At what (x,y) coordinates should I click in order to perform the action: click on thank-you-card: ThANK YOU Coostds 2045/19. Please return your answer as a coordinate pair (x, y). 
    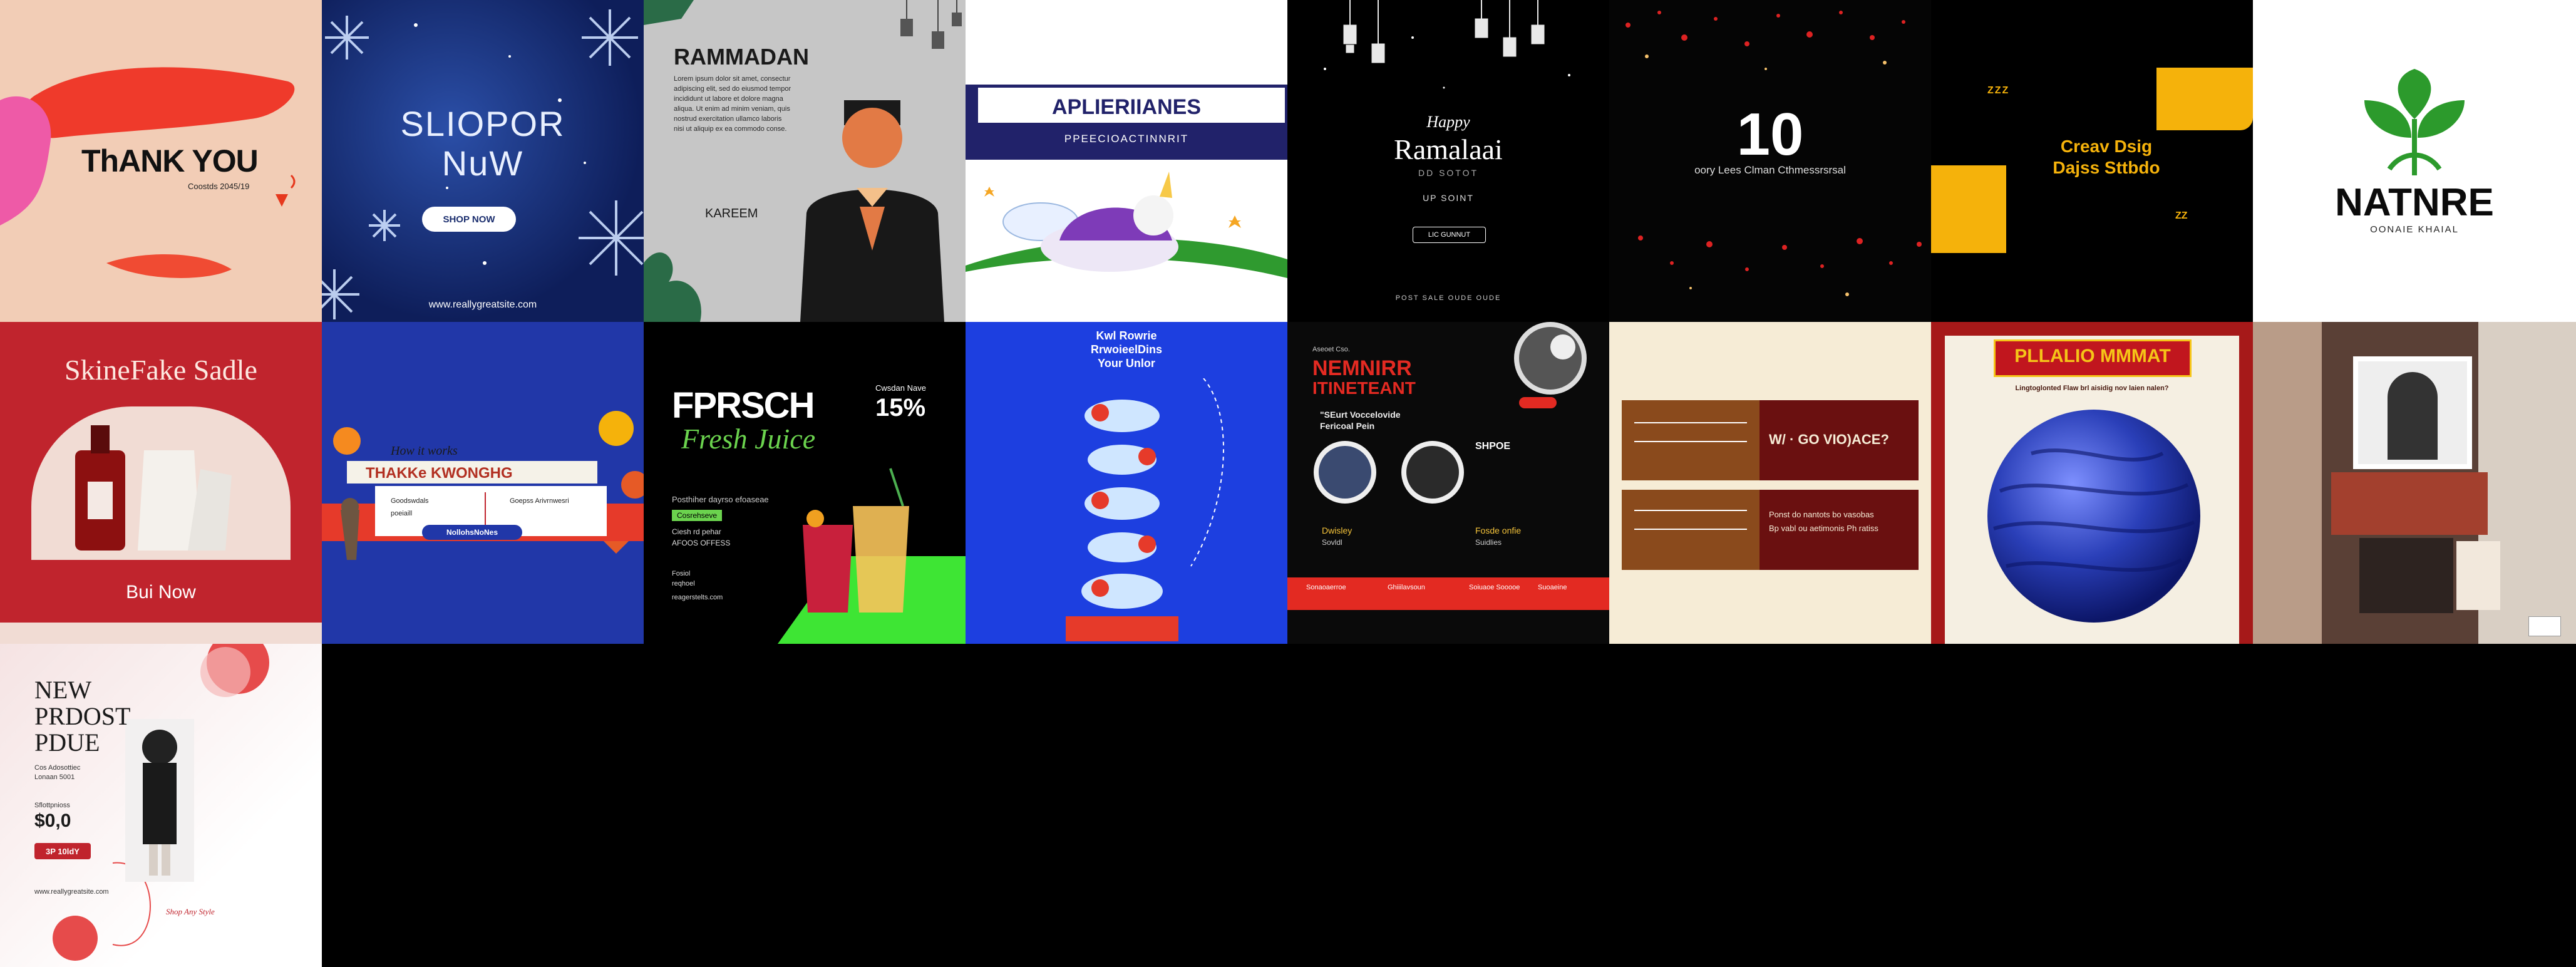
    Looking at the image, I should click on (161, 161).